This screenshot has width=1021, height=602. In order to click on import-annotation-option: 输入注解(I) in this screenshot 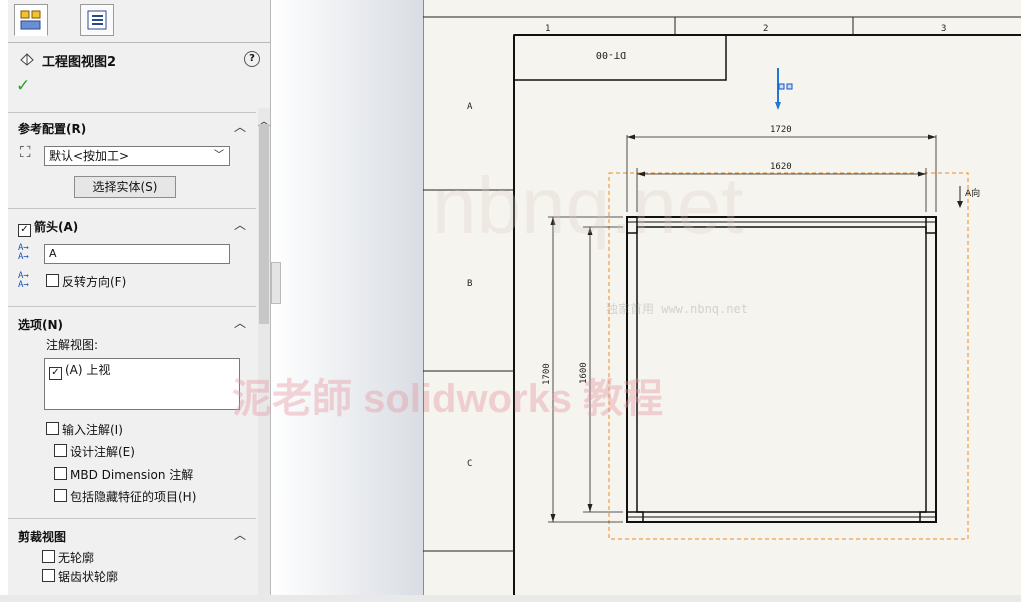, I will do `click(84, 429)`.